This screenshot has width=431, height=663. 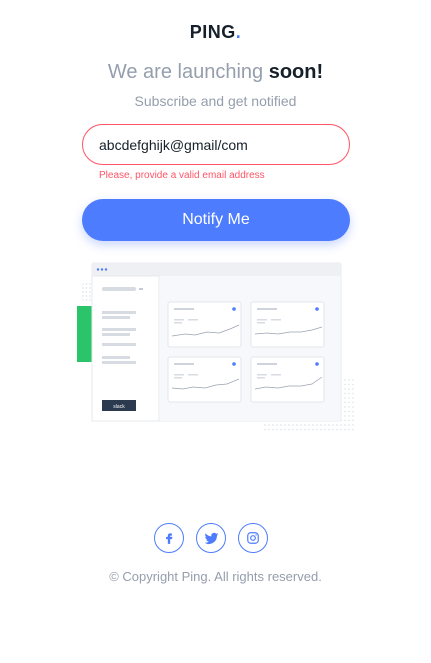 What do you see at coordinates (216, 220) in the screenshot?
I see `notify-me-button: Notify Me` at bounding box center [216, 220].